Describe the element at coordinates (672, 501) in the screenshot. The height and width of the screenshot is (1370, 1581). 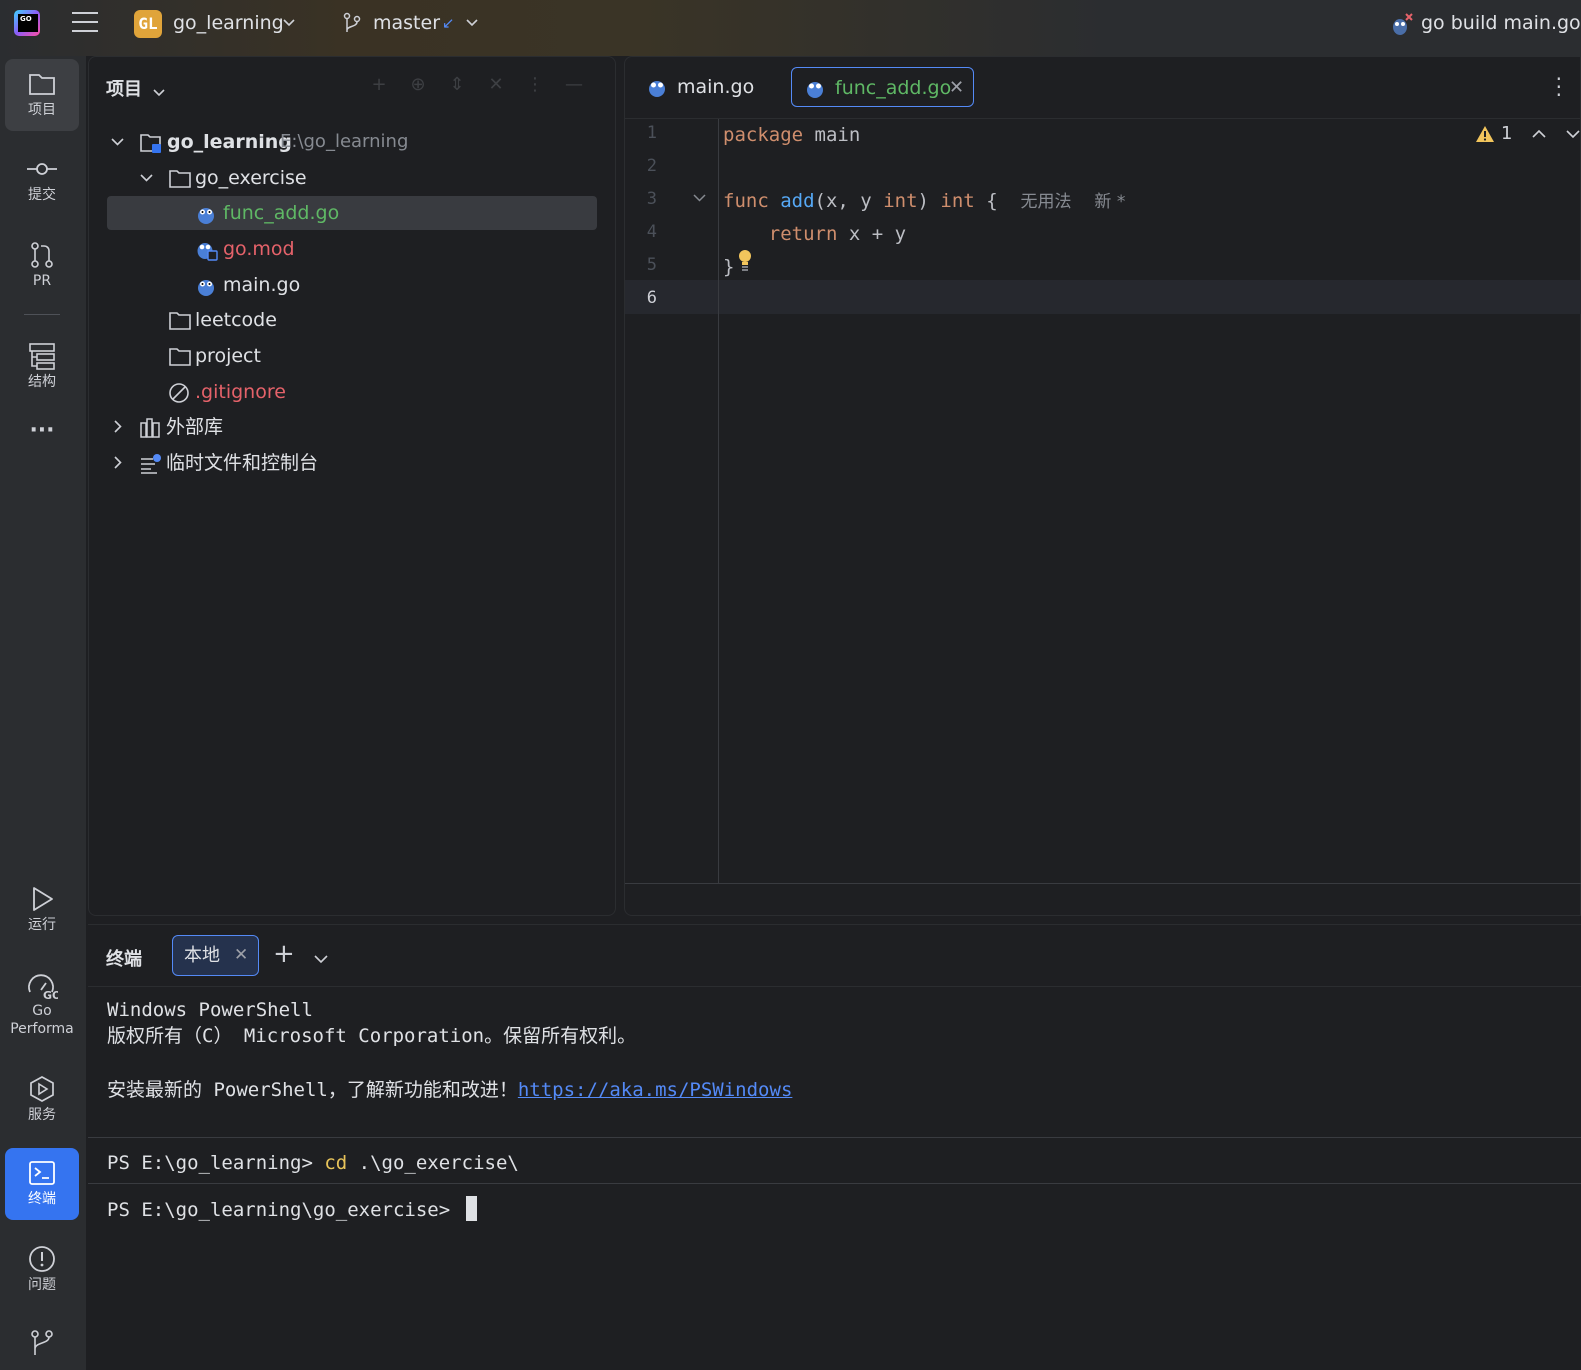
I see `editor-gutter: 1 2 3 4 5 6` at that location.